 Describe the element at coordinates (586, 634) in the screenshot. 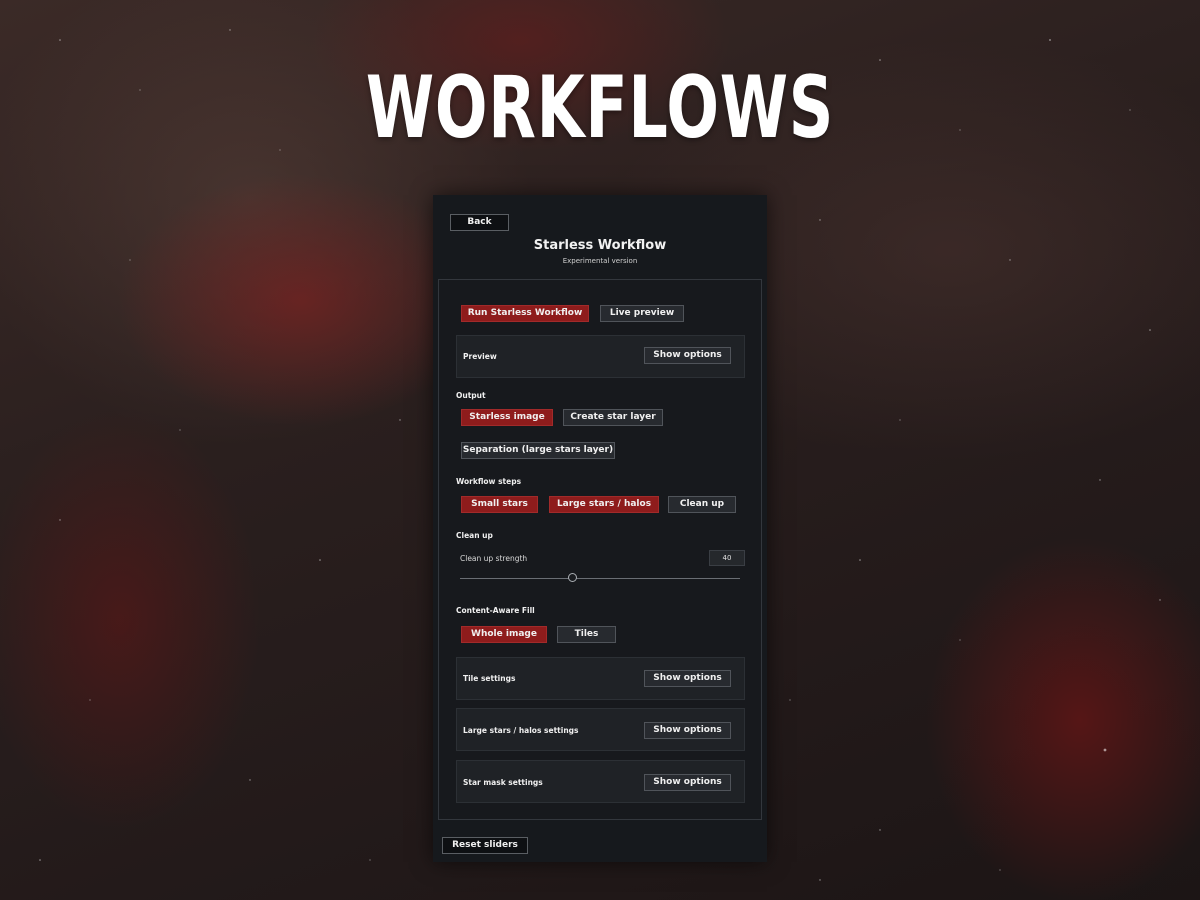

I see `tiles-button: Tiles` at that location.